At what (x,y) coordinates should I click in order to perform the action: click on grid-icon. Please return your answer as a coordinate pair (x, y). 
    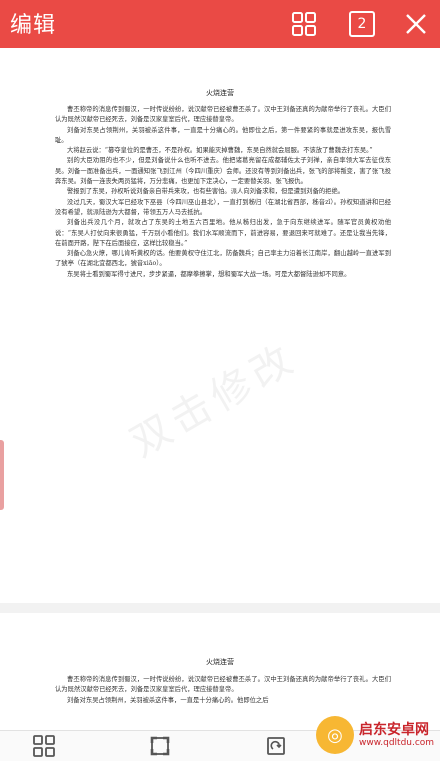
    Looking at the image, I should click on (304, 24).